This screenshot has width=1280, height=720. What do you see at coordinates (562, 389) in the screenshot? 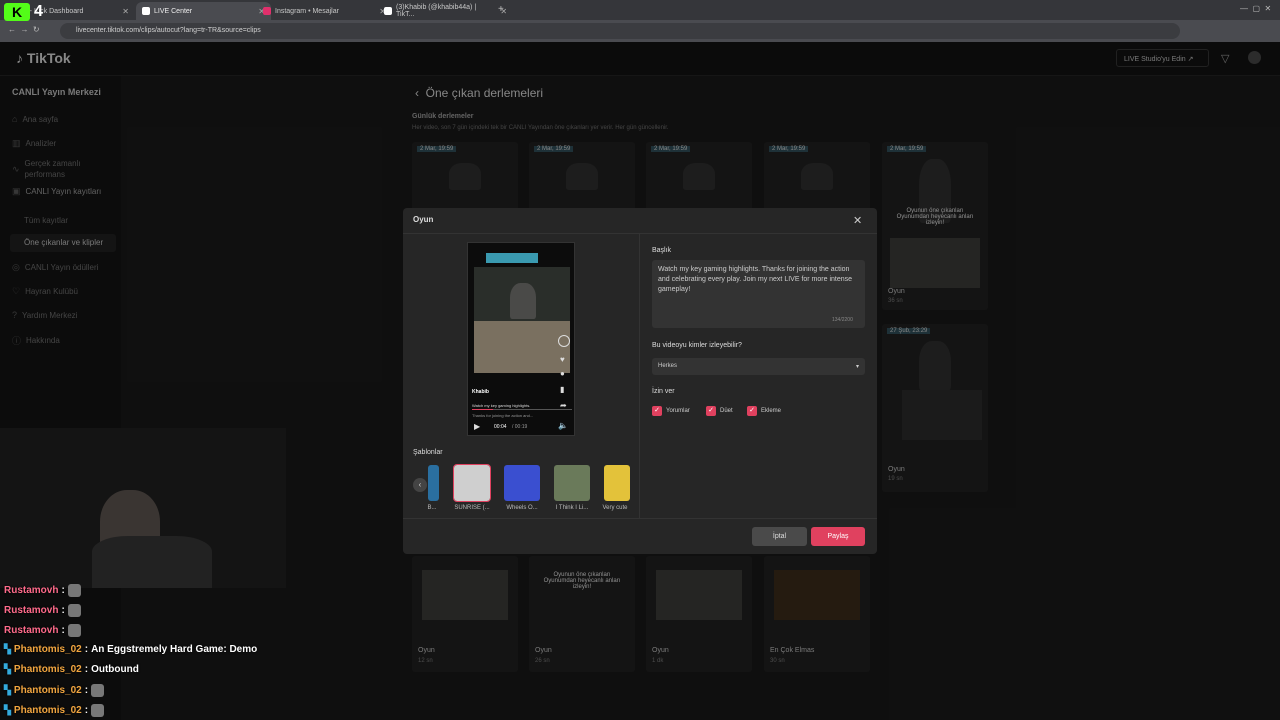
I see `bookmark-icon: ▮` at bounding box center [562, 389].